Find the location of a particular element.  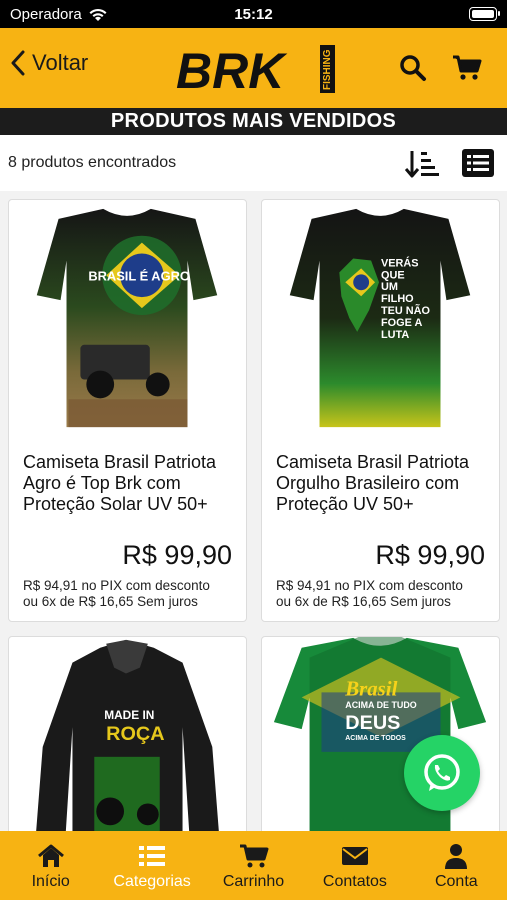

shirt-print-text: UM is located at coordinates (389, 287).